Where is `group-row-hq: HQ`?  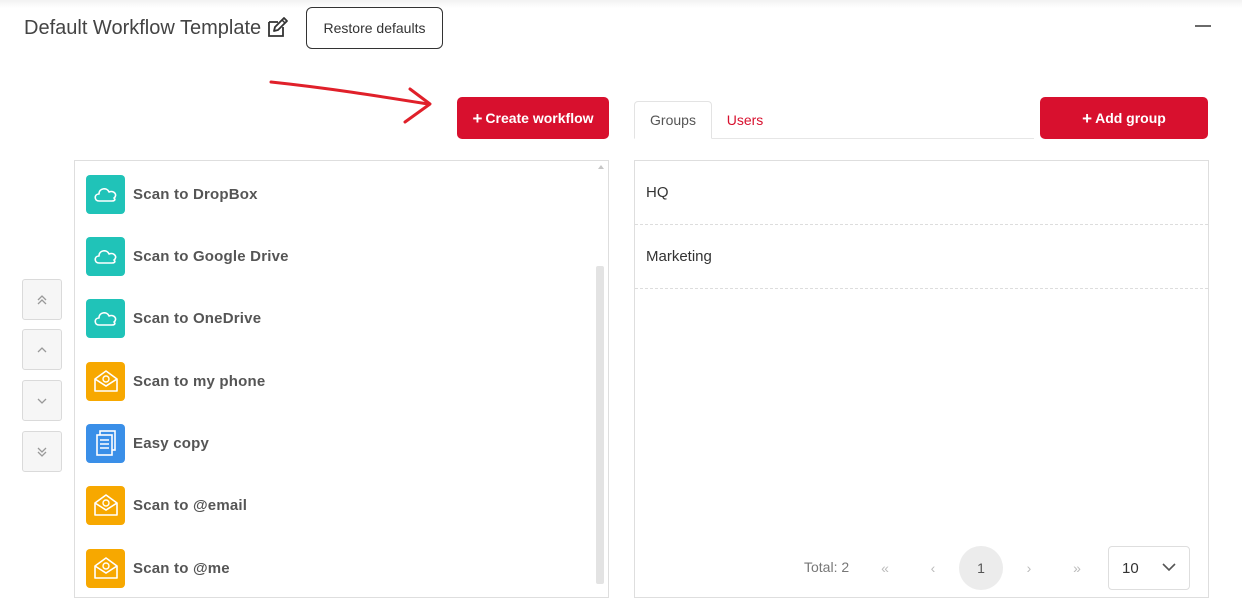 group-row-hq: HQ is located at coordinates (921, 193).